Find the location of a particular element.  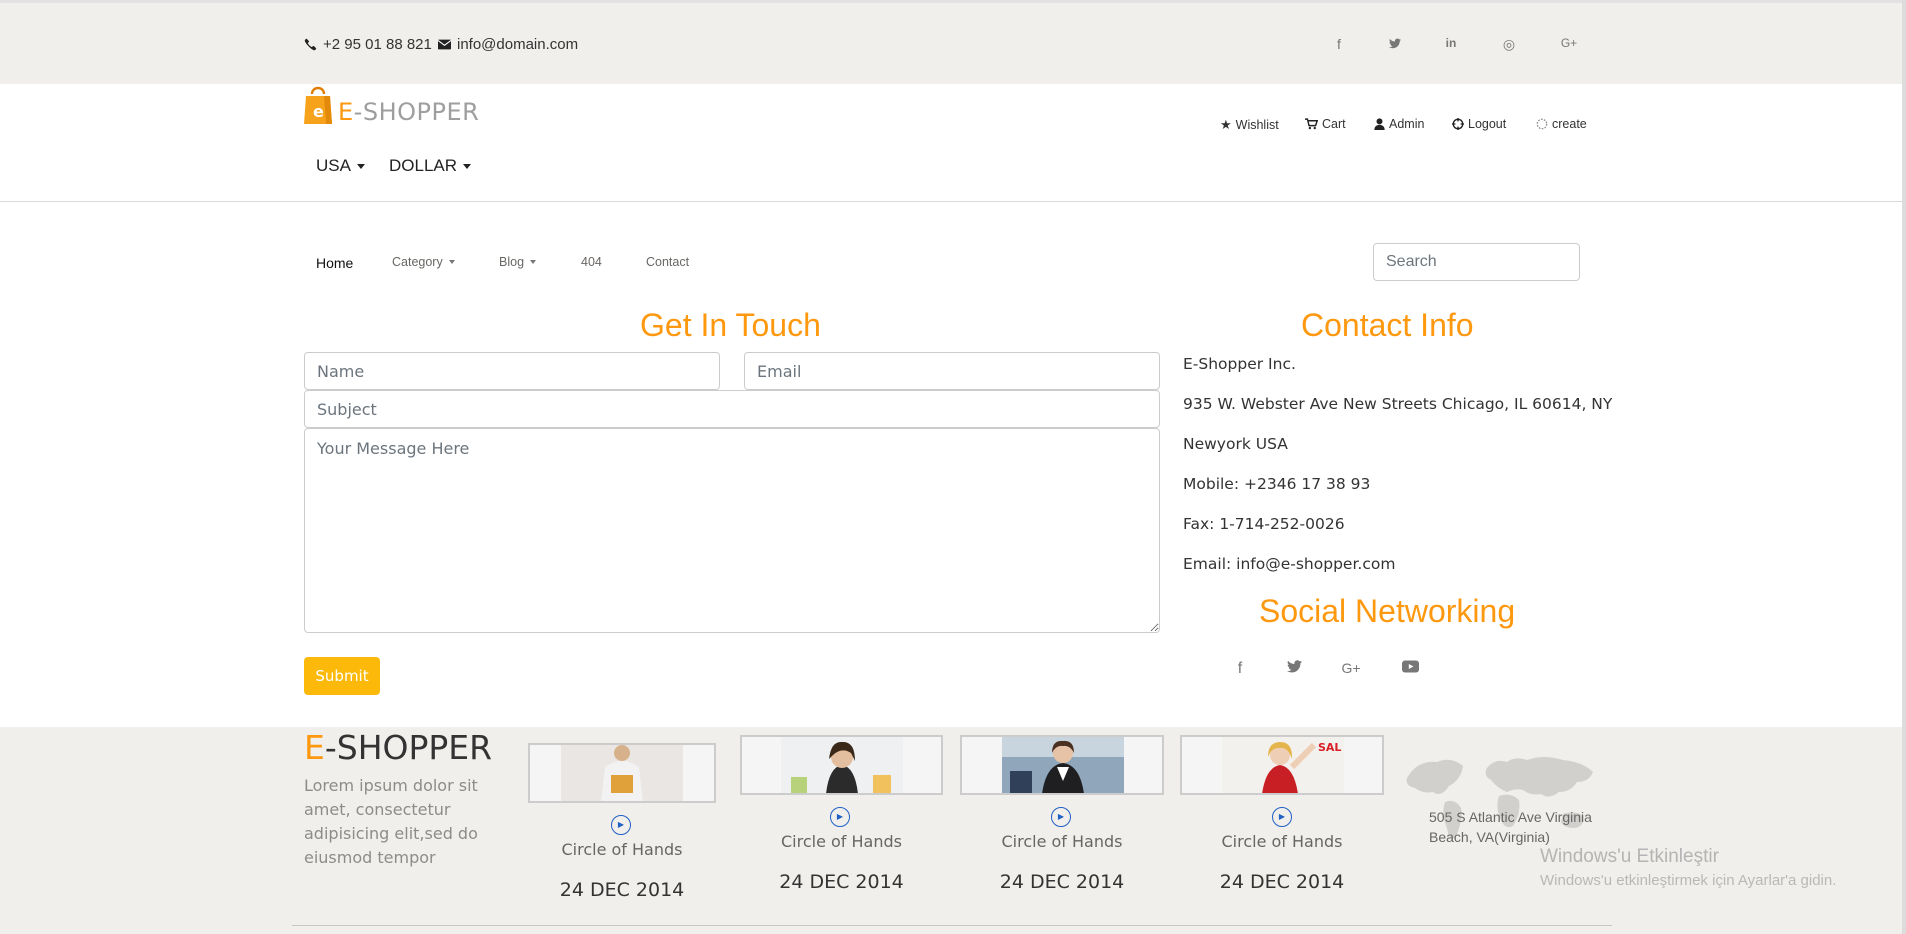

vertical-scrollbar is located at coordinates (1904, 467).